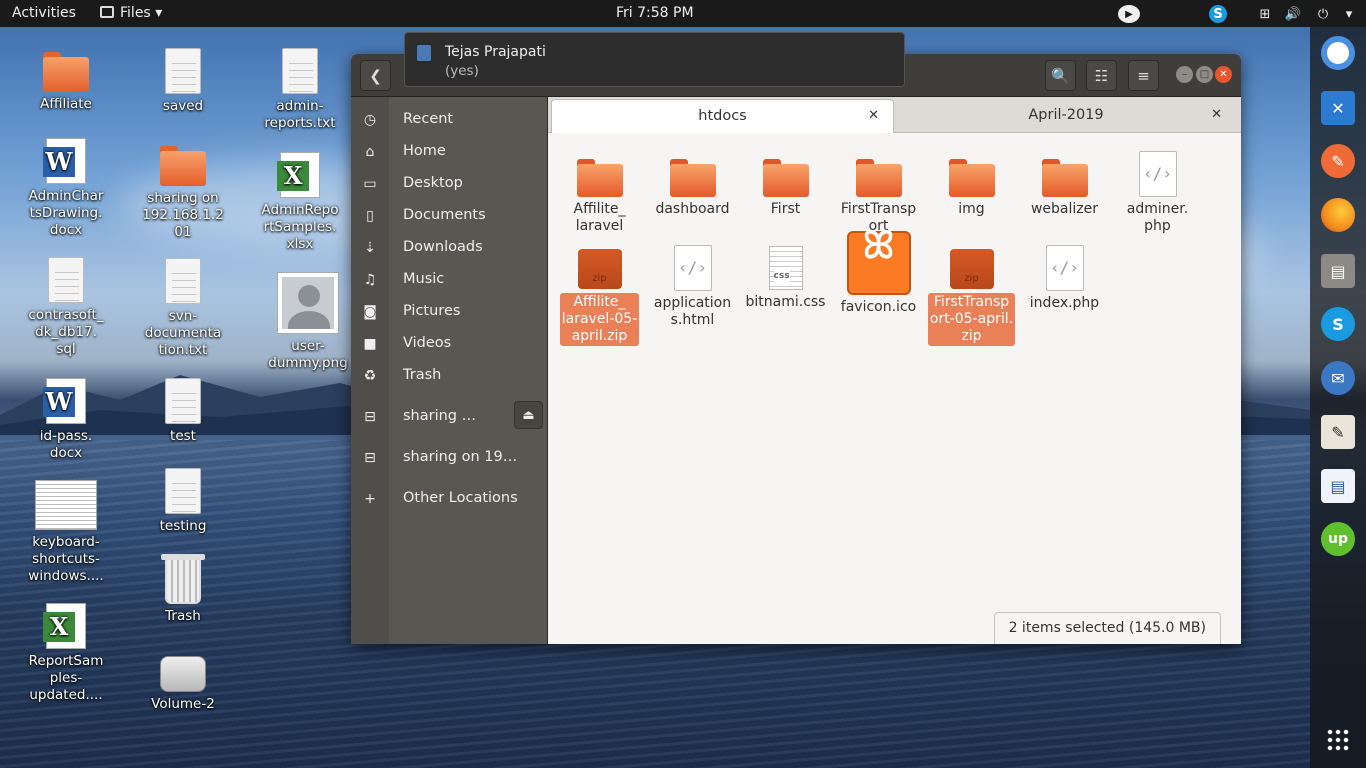  Describe the element at coordinates (375, 75) in the screenshot. I see `back-button: ❮` at that location.